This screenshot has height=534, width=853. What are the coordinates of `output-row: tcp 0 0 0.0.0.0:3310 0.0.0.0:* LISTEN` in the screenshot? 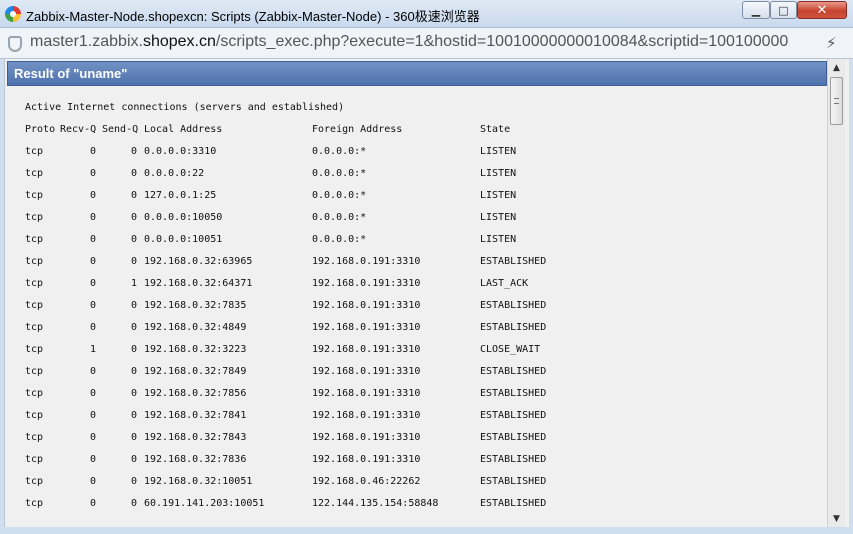 It's located at (425, 152).